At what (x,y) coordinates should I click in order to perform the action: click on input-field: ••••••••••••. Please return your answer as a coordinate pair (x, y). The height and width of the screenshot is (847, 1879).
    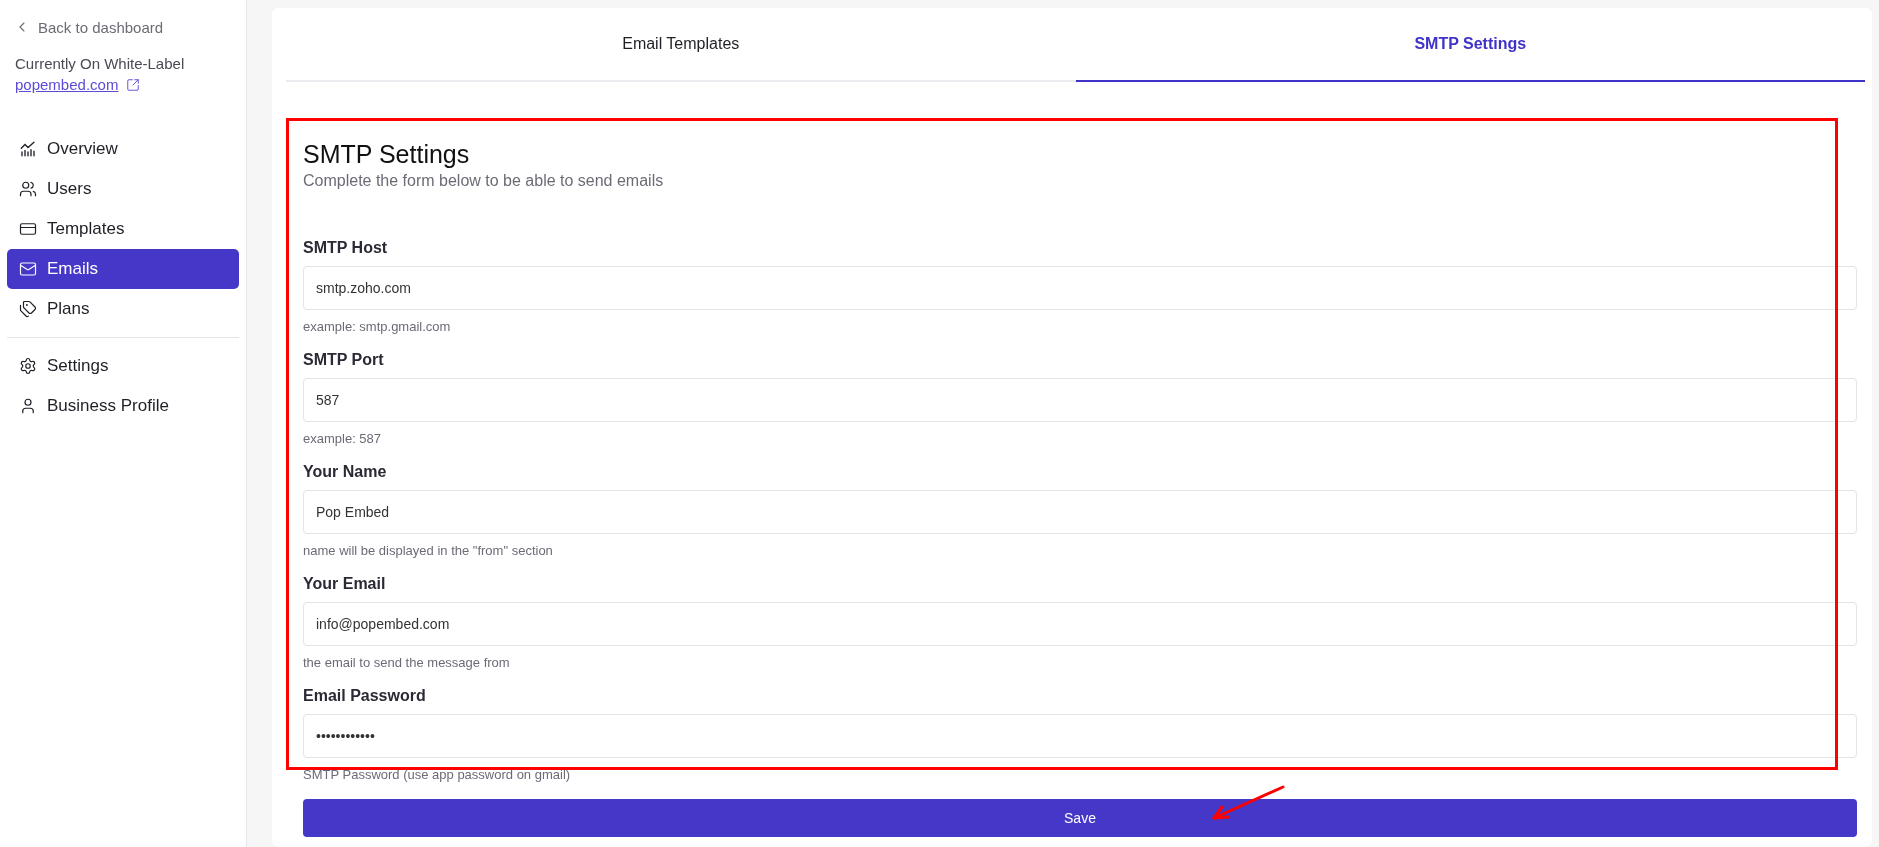
    Looking at the image, I should click on (1080, 736).